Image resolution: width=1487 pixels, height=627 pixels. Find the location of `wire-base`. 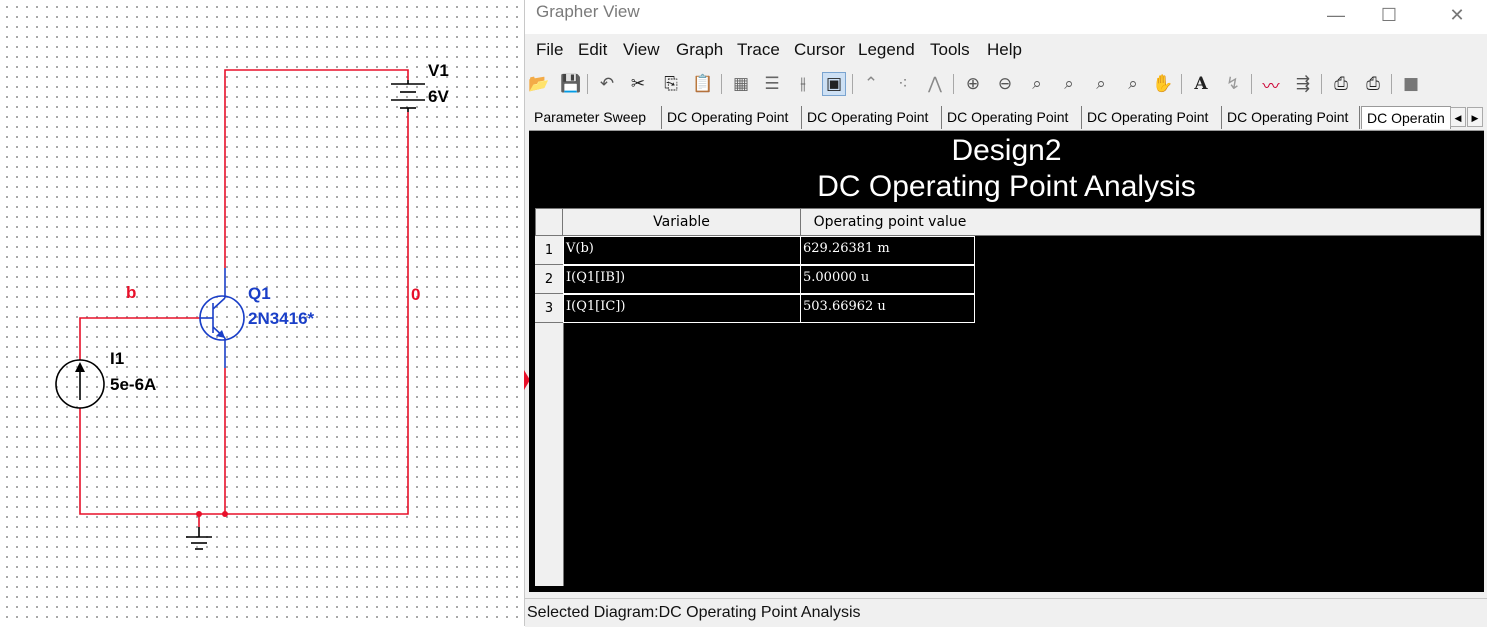

wire-base is located at coordinates (139, 338).